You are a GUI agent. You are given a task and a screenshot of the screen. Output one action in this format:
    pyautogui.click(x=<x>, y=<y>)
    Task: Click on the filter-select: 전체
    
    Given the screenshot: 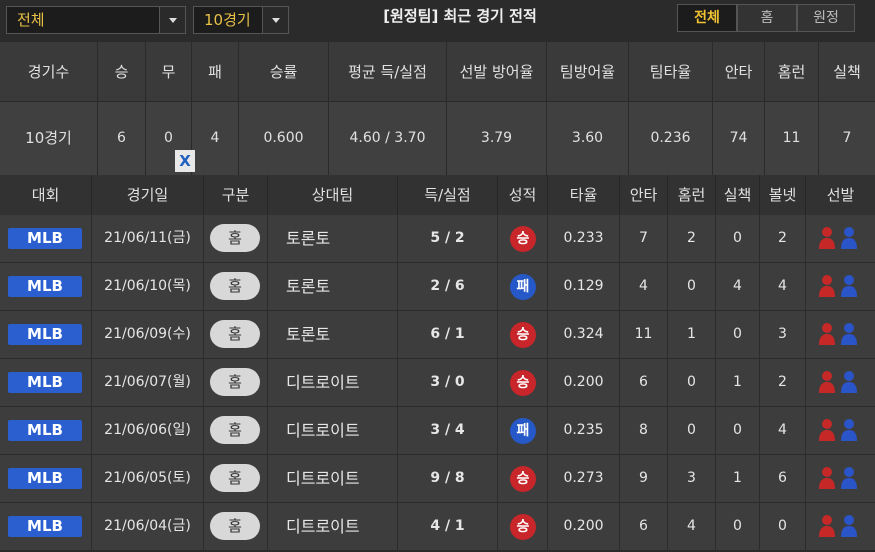 What is the action you would take?
    pyautogui.click(x=96, y=20)
    